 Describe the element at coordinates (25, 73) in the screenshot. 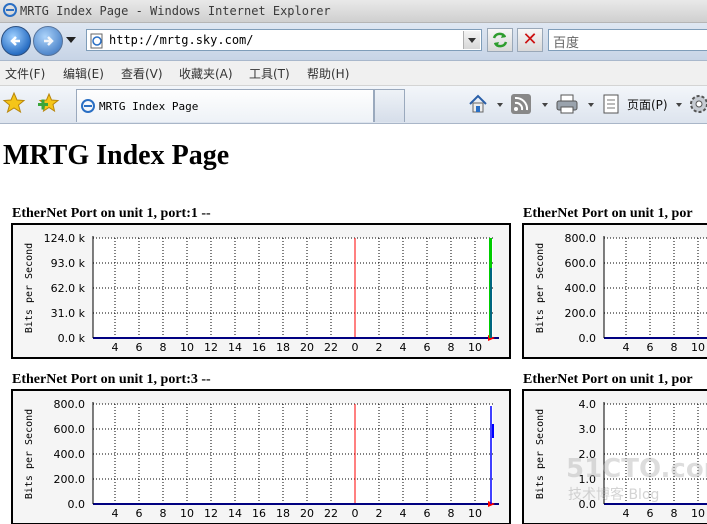

I see `menu-file: 文件(F)` at that location.